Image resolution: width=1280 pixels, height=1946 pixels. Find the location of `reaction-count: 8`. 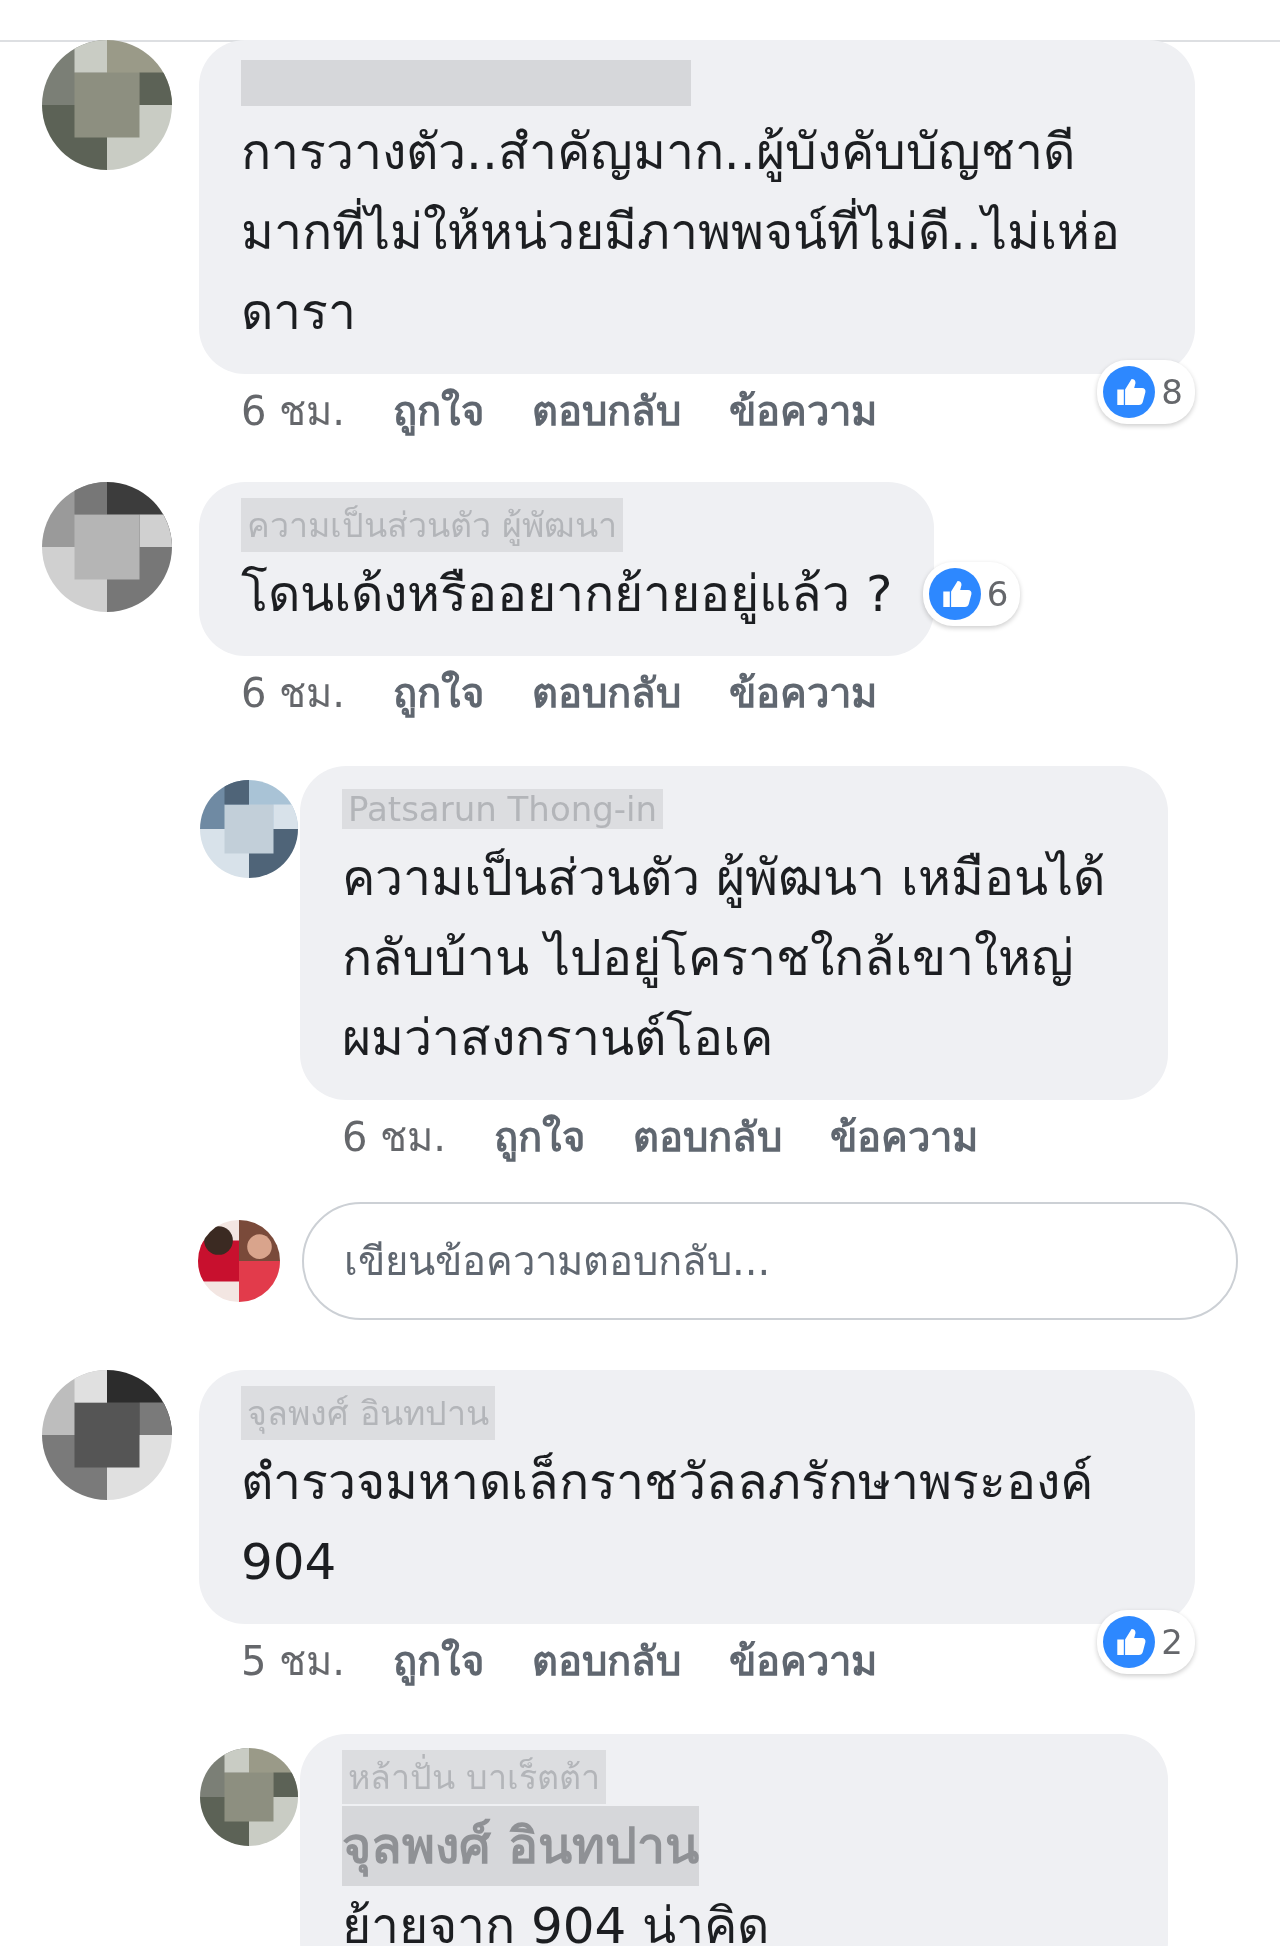

reaction-count: 8 is located at coordinates (1146, 392).